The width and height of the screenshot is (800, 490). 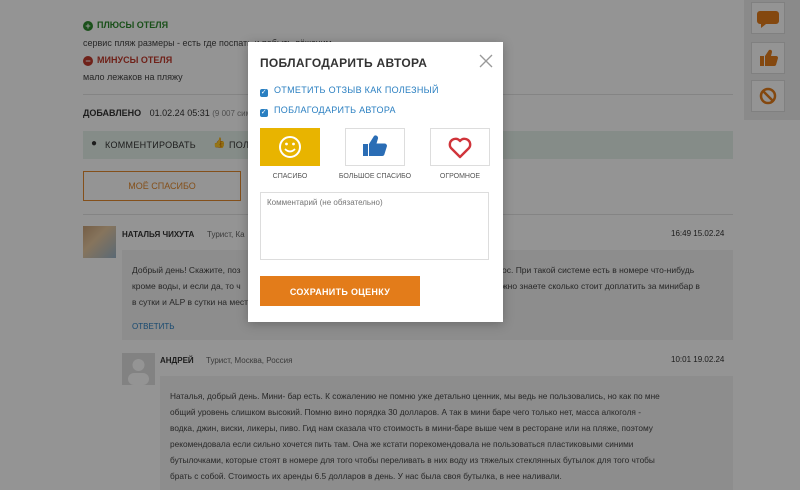 What do you see at coordinates (356, 90) in the screenshot?
I see `mark-useful-label: ОТМЕТИТЬ ОТЗЫВ КАК ПОЛЕЗНЫЙ` at bounding box center [356, 90].